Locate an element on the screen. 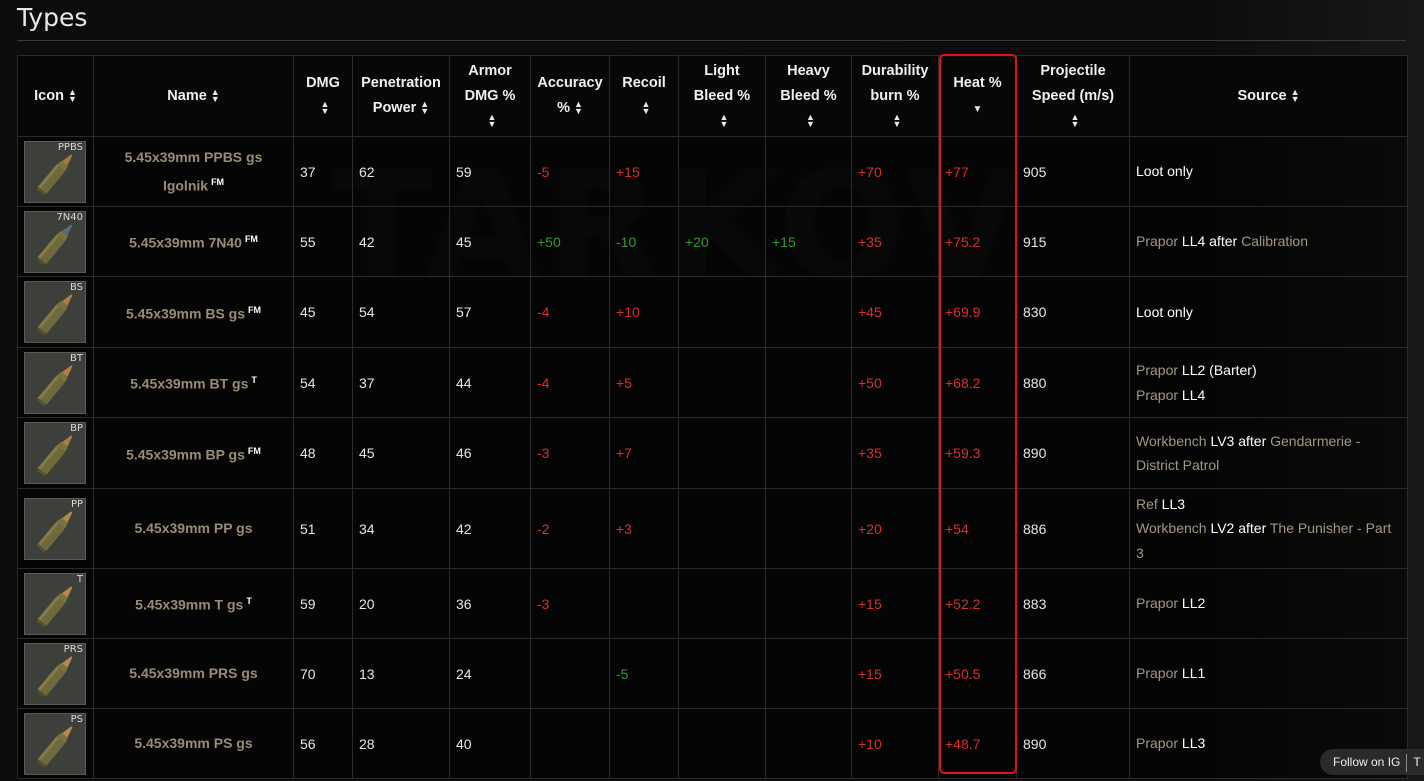 The image size is (1424, 781). ammo-tag: BS is located at coordinates (76, 287).